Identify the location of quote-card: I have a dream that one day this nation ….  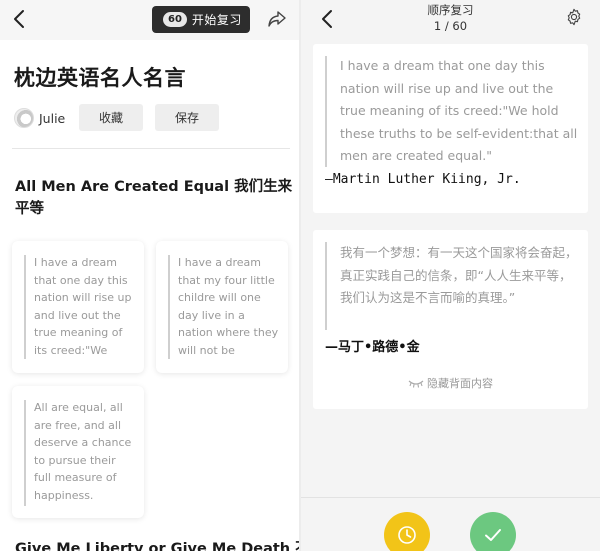
(78, 307).